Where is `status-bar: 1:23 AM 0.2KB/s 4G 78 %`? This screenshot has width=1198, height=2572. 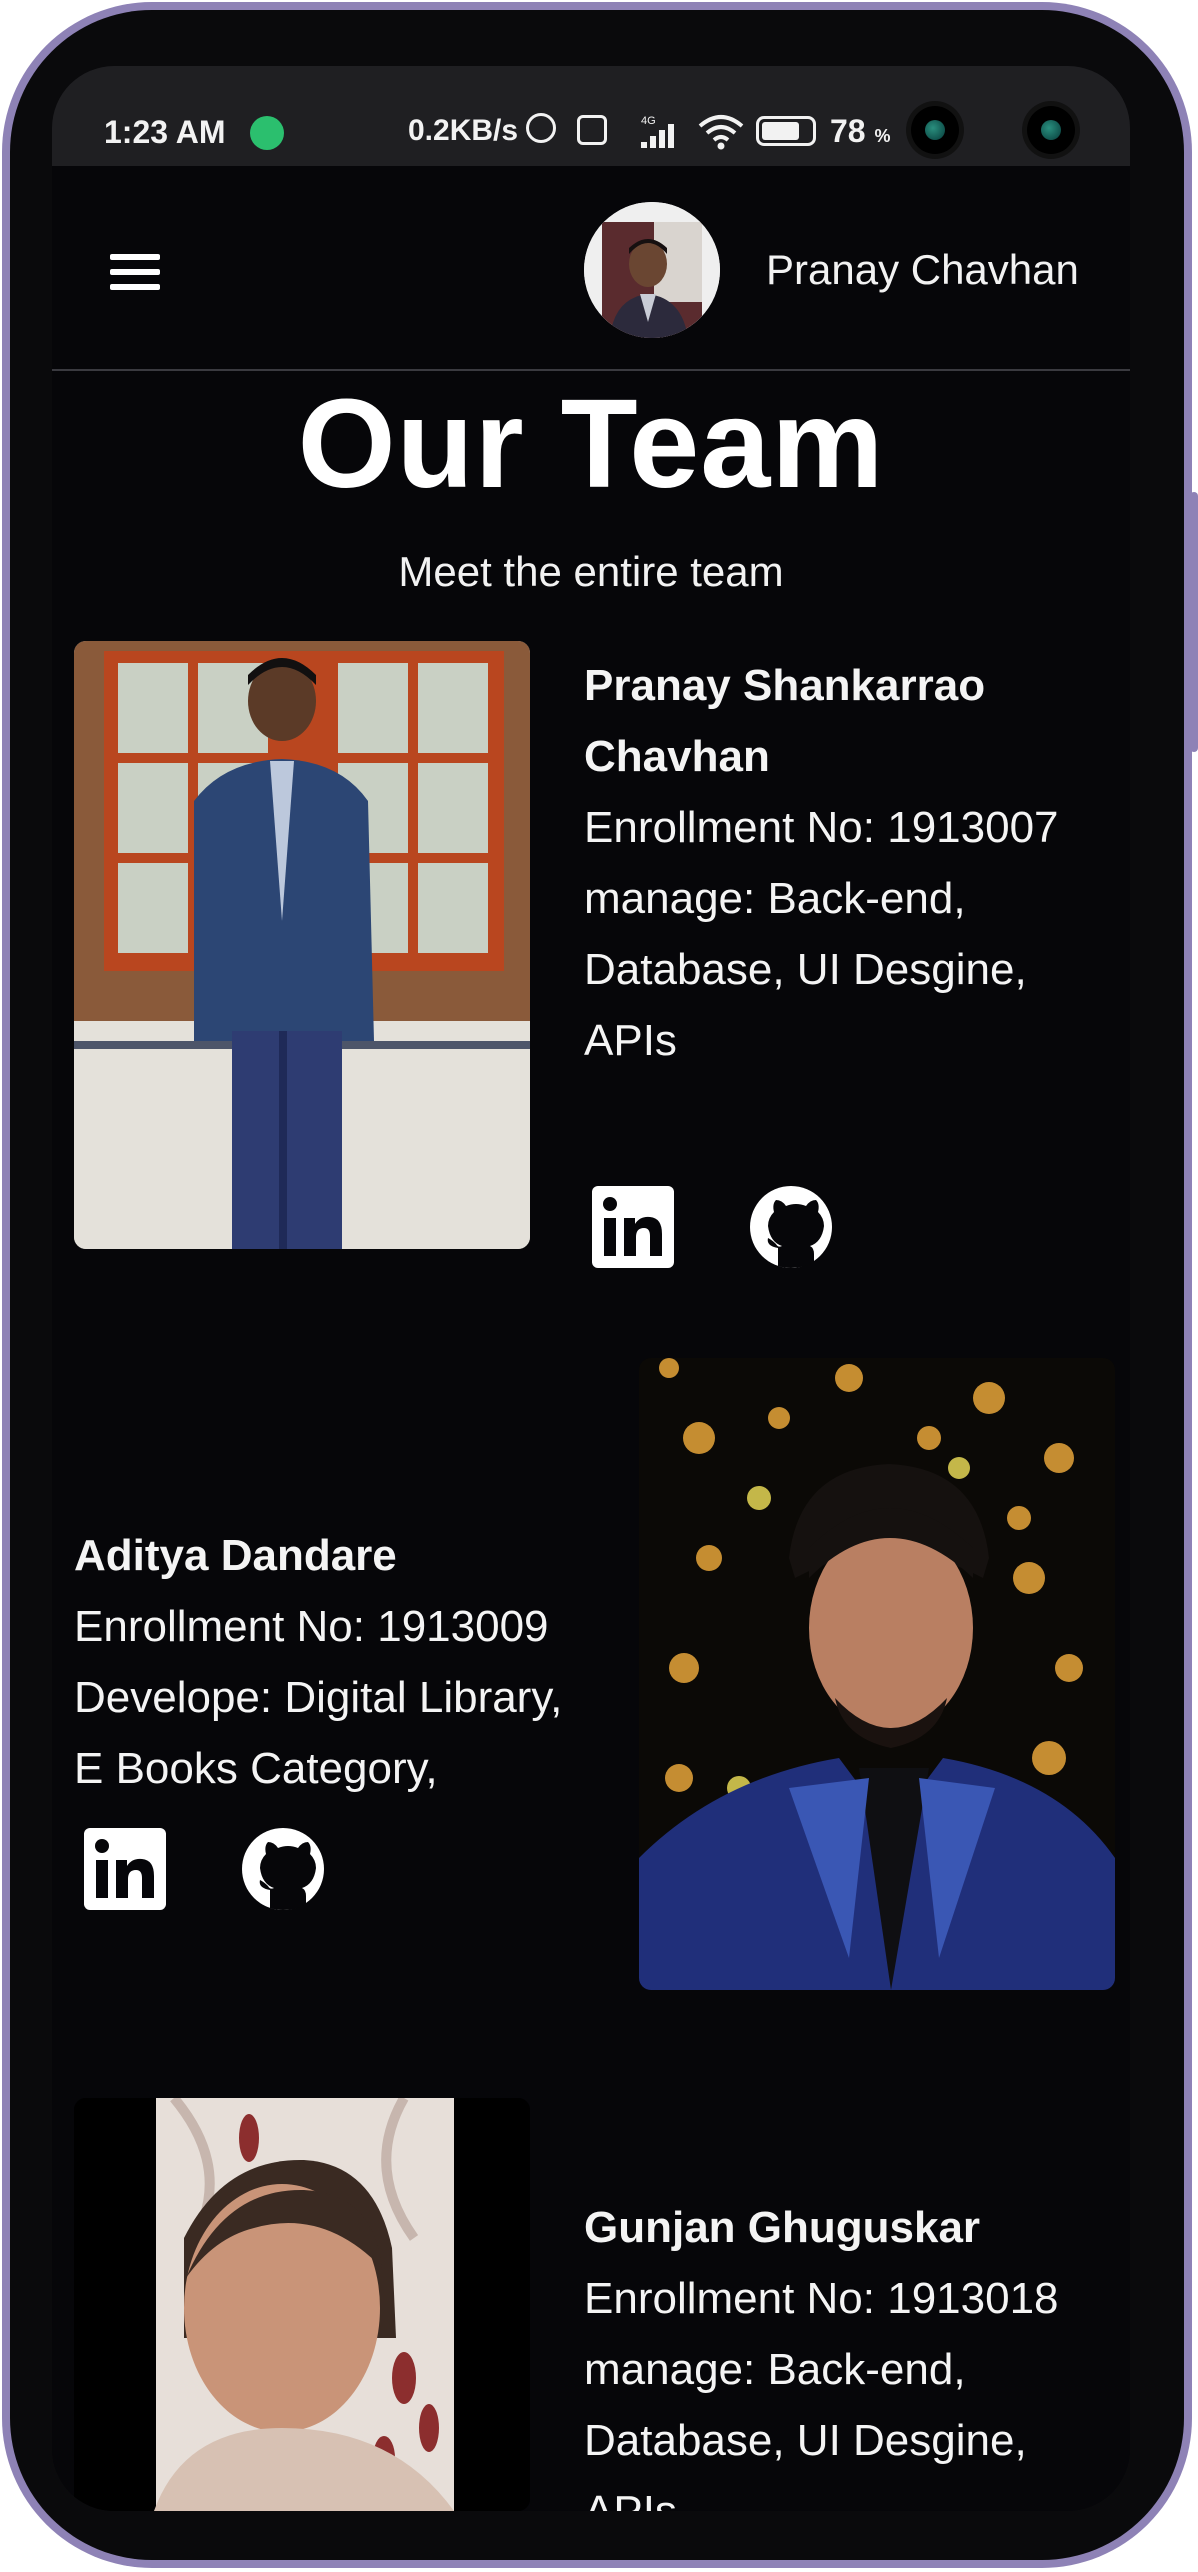 status-bar: 1:23 AM 0.2KB/s 4G 78 % is located at coordinates (591, 116).